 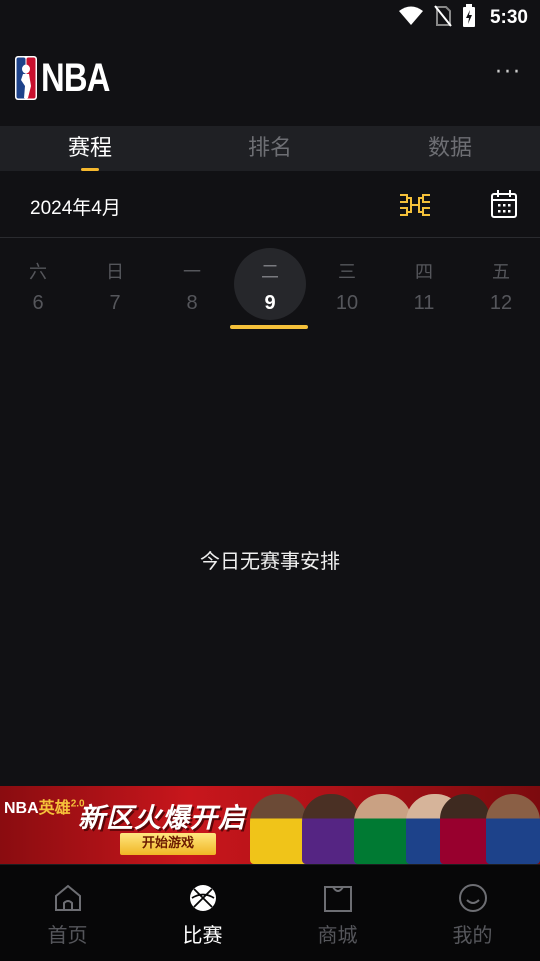 I want to click on banner-headline: 新区火爆开启, so click(x=162, y=818).